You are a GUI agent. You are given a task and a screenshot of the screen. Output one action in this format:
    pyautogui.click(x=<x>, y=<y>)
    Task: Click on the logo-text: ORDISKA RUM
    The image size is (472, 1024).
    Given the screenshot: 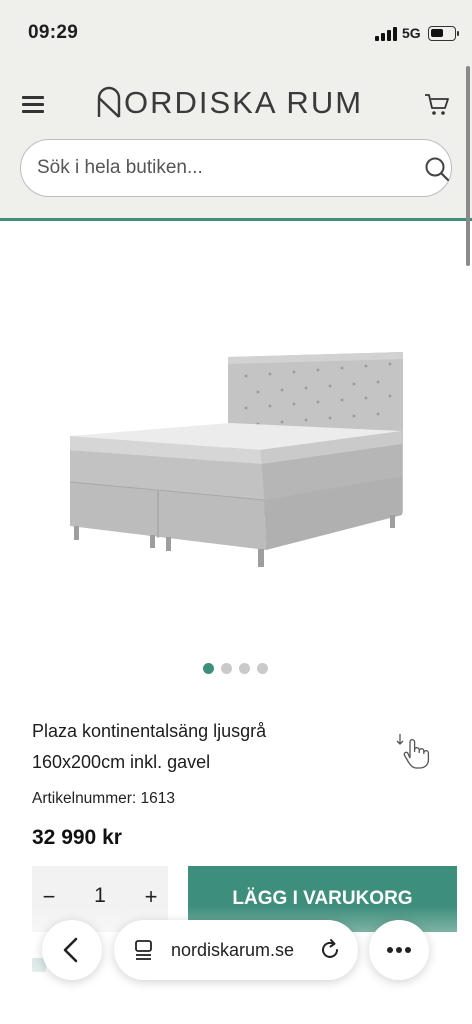 What is the action you would take?
    pyautogui.click(x=244, y=102)
    